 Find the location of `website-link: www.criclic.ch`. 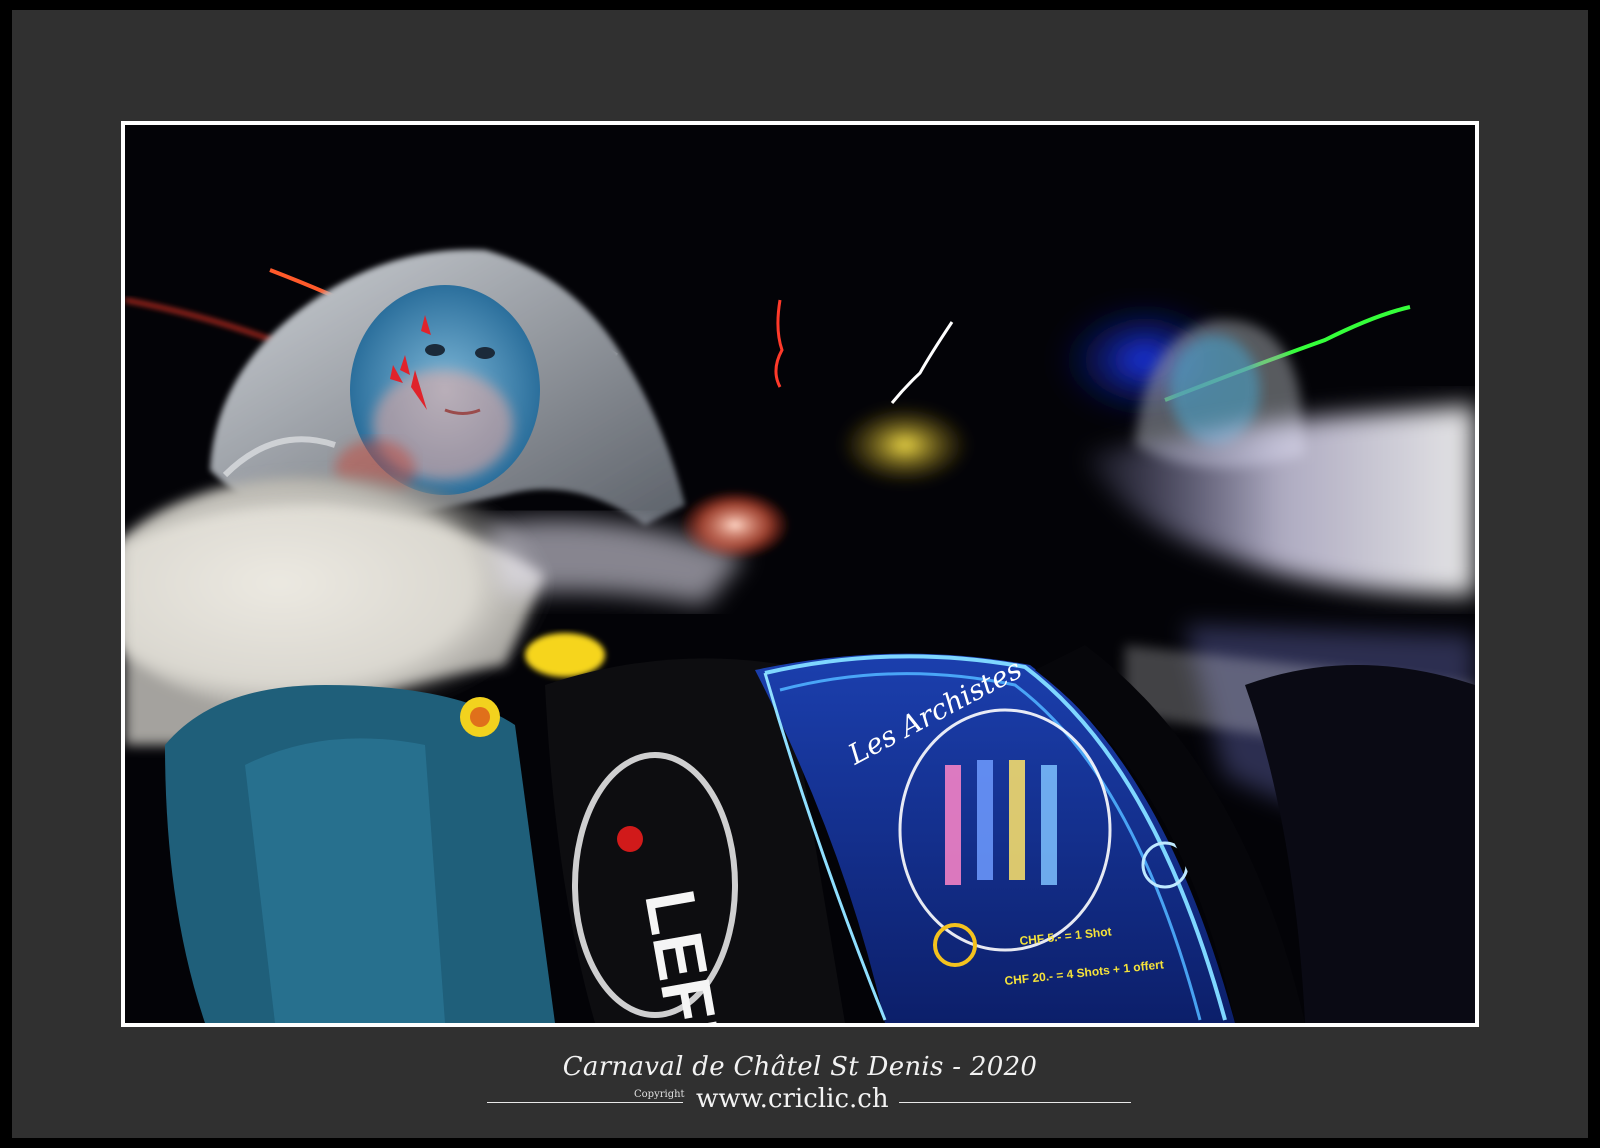

website-link: www.criclic.ch is located at coordinates (792, 1099).